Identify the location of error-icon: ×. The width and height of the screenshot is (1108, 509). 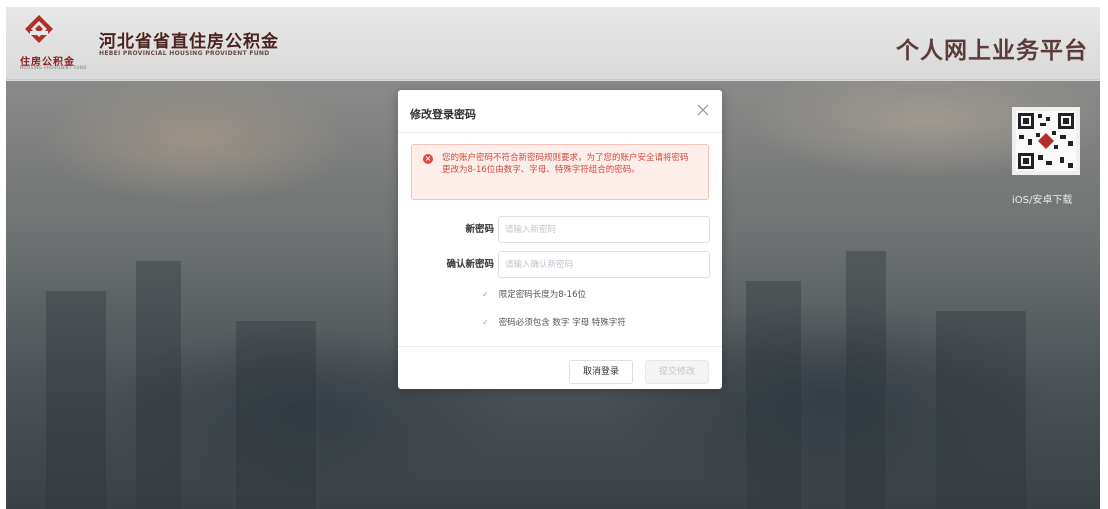
(428, 159).